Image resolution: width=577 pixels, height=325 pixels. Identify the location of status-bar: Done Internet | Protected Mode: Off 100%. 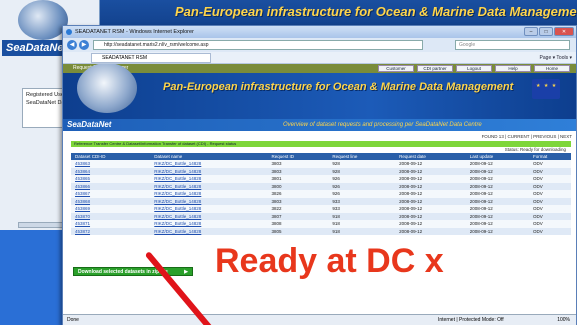
(319, 319).